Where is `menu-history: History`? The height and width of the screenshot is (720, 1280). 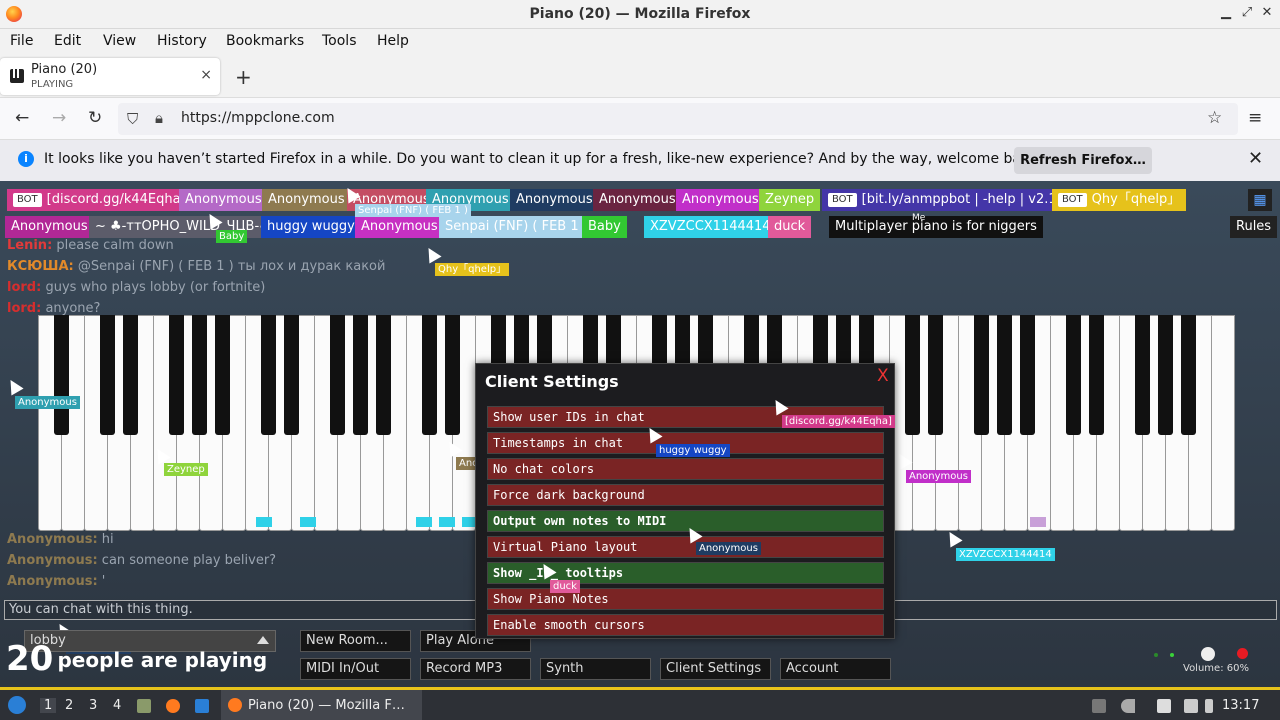 menu-history: History is located at coordinates (182, 41).